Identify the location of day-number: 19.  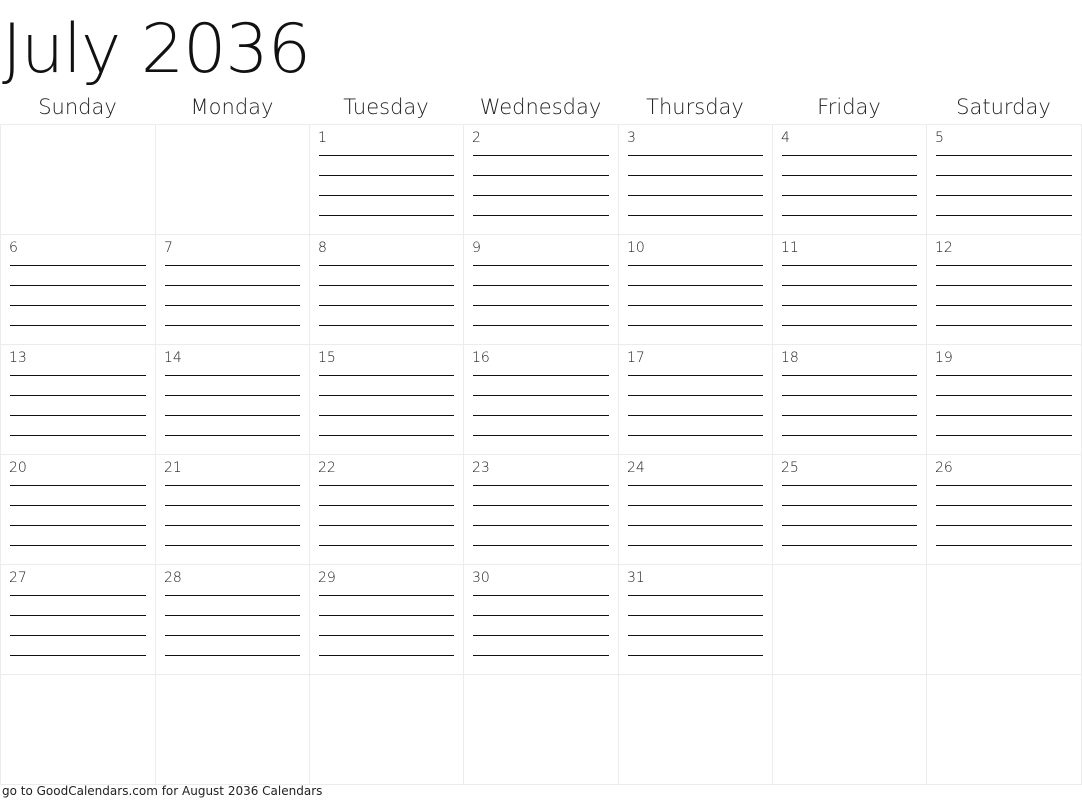
(944, 358).